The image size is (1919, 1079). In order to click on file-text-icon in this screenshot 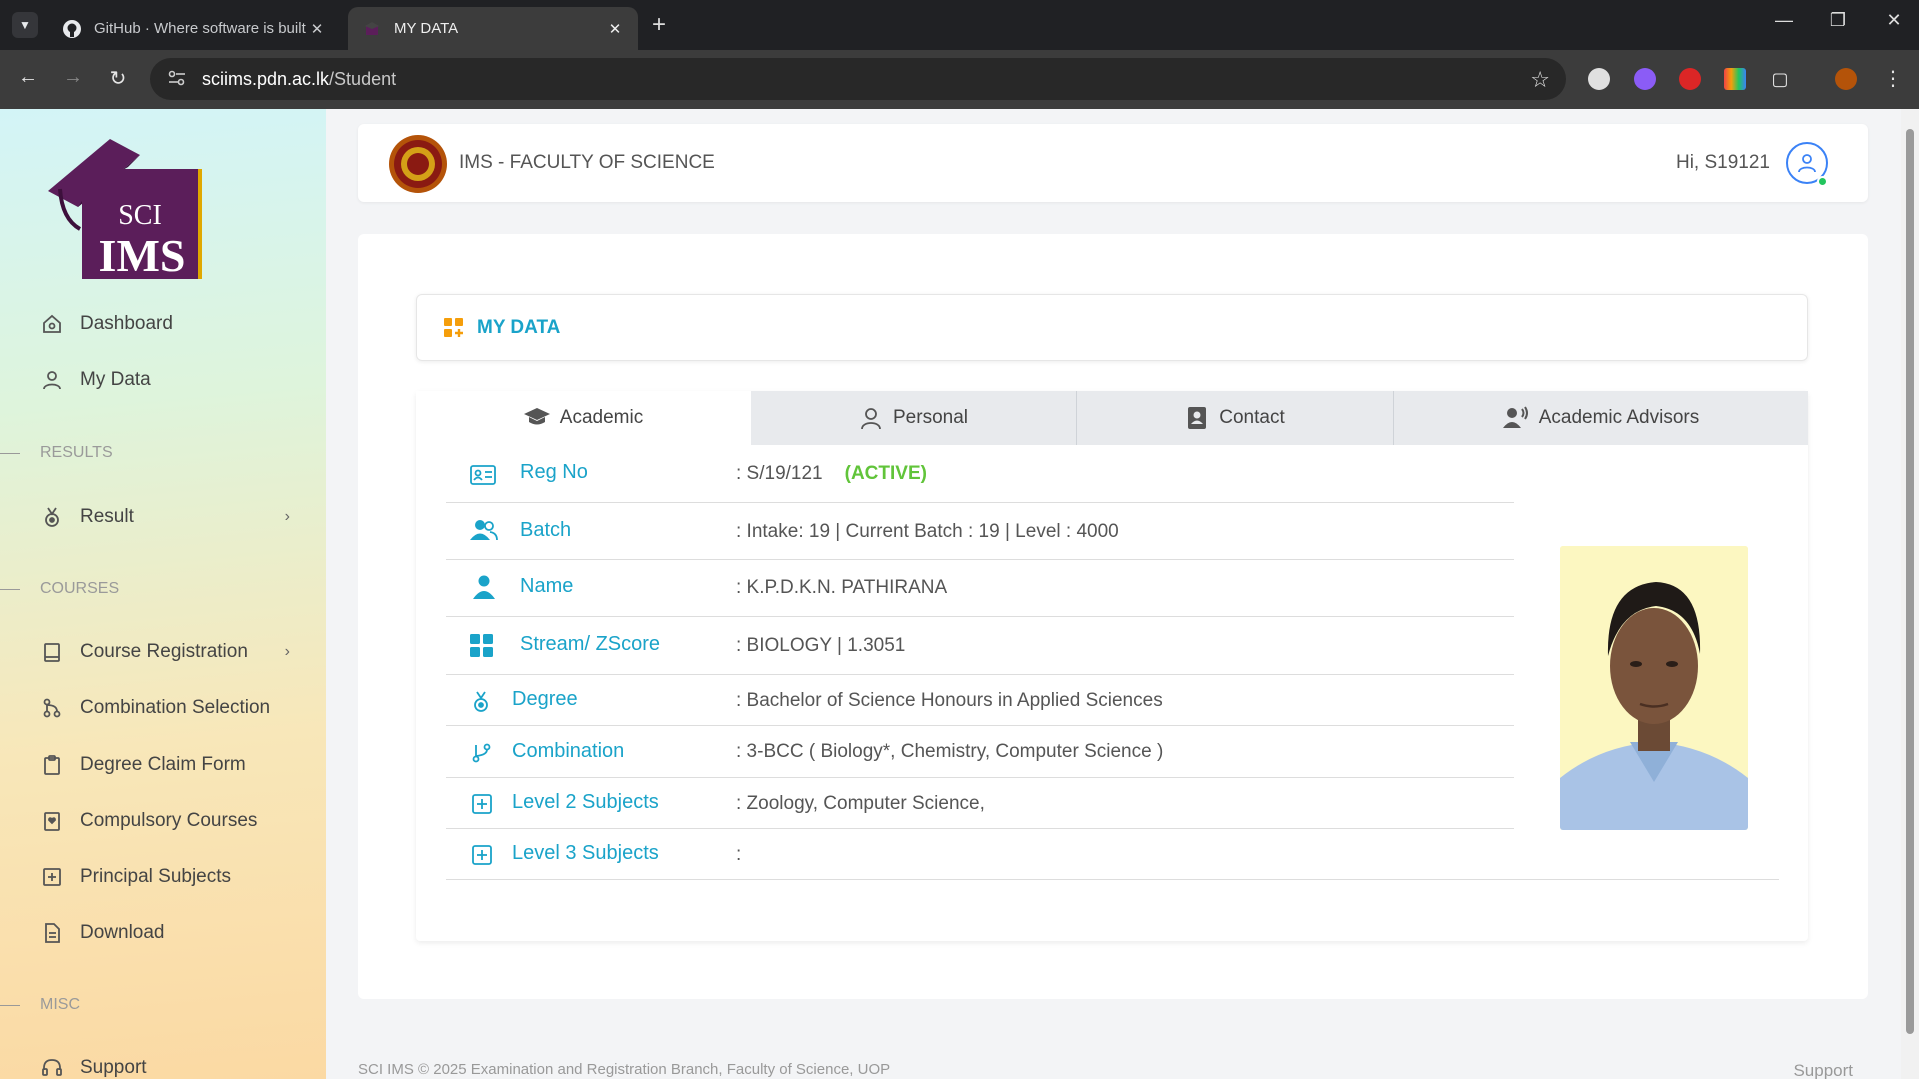, I will do `click(52, 933)`.